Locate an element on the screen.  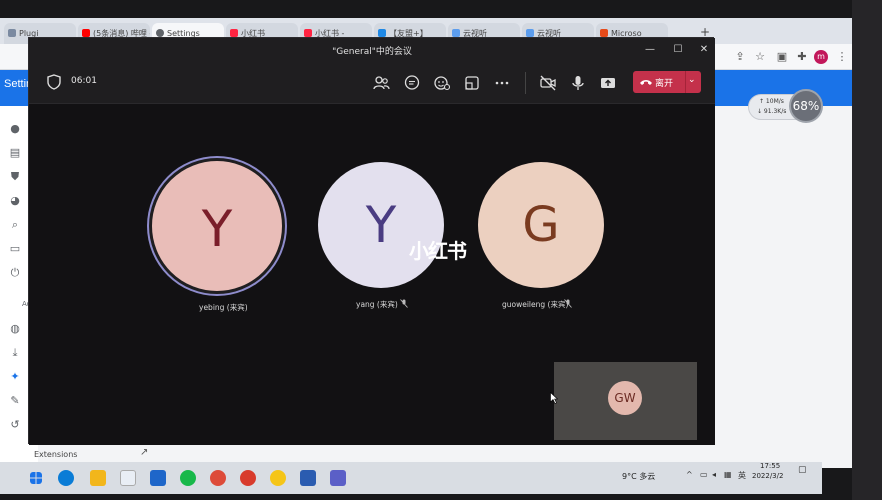
search-icon: ⌕ is located at coordinates (15, 225).